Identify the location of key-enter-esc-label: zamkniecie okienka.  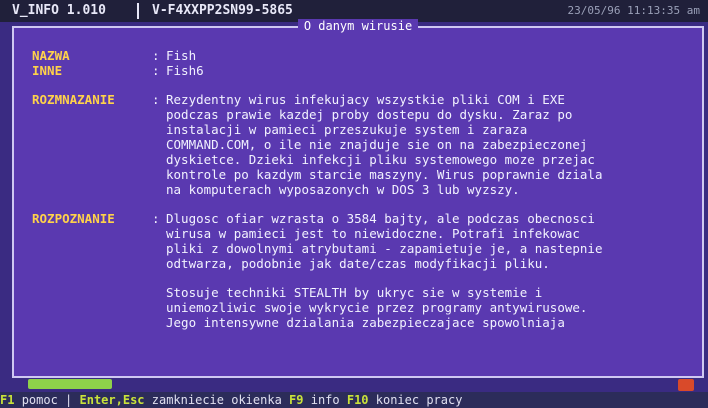
(220, 400).